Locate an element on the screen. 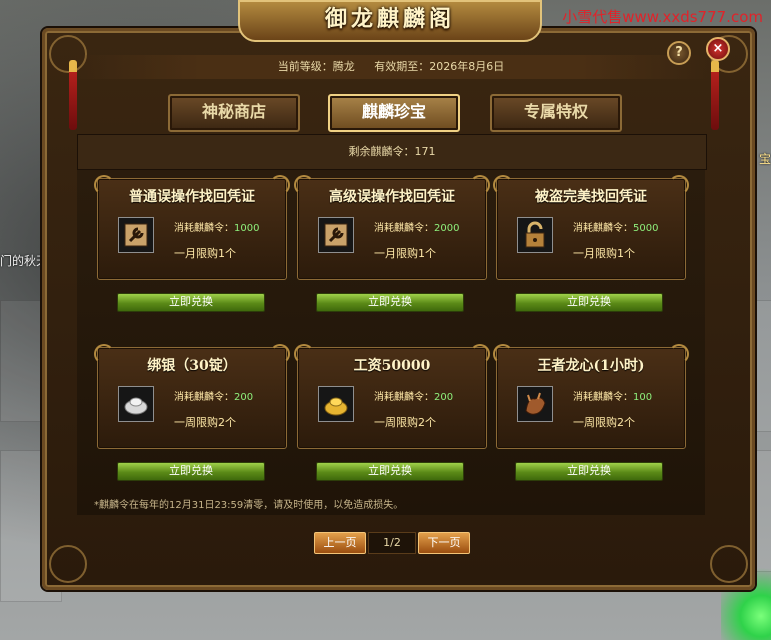 The image size is (771, 640). item-title: 普通误操作找回凭证 is located at coordinates (192, 197).